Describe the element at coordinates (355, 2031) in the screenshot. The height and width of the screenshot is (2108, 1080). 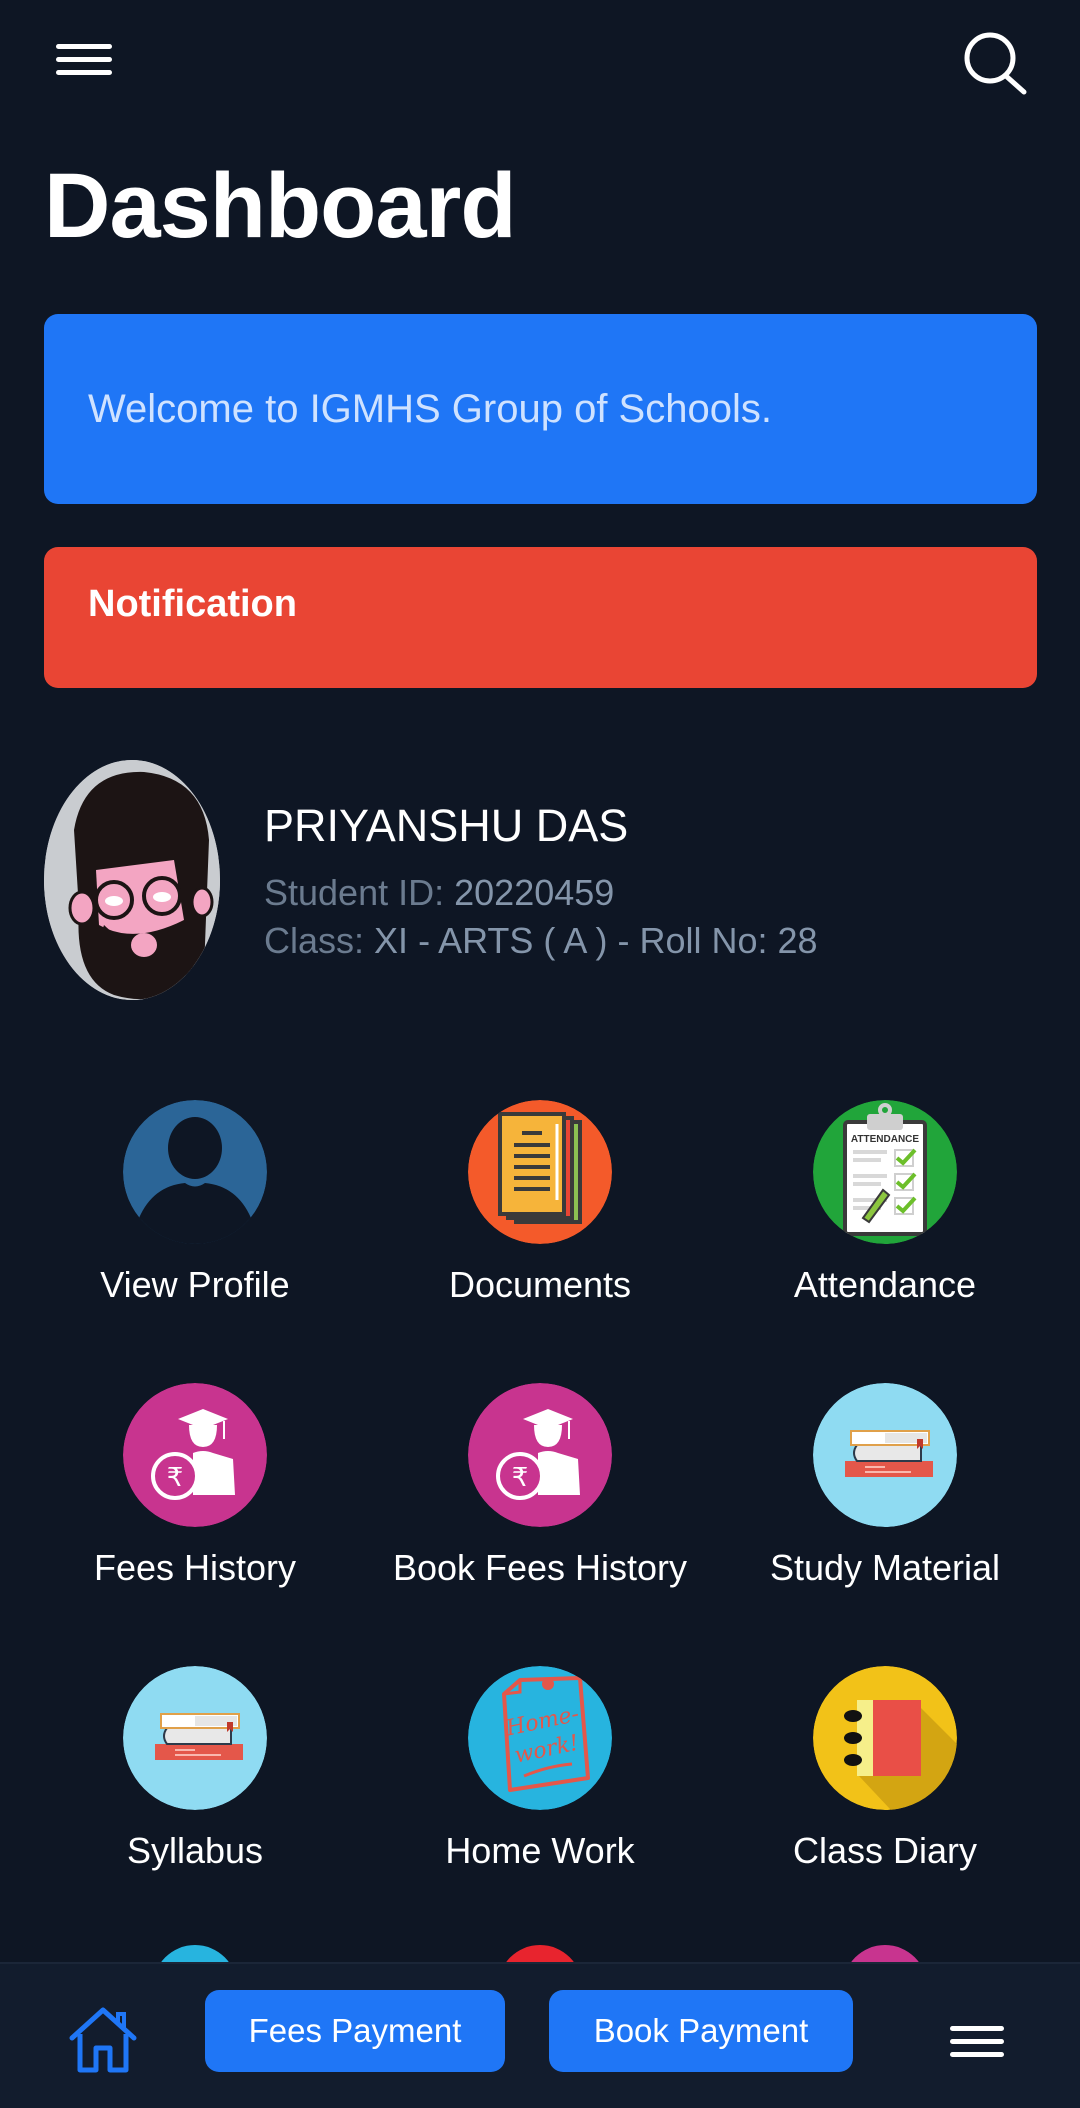
I see `fees-payment-button: Fees Payment` at that location.